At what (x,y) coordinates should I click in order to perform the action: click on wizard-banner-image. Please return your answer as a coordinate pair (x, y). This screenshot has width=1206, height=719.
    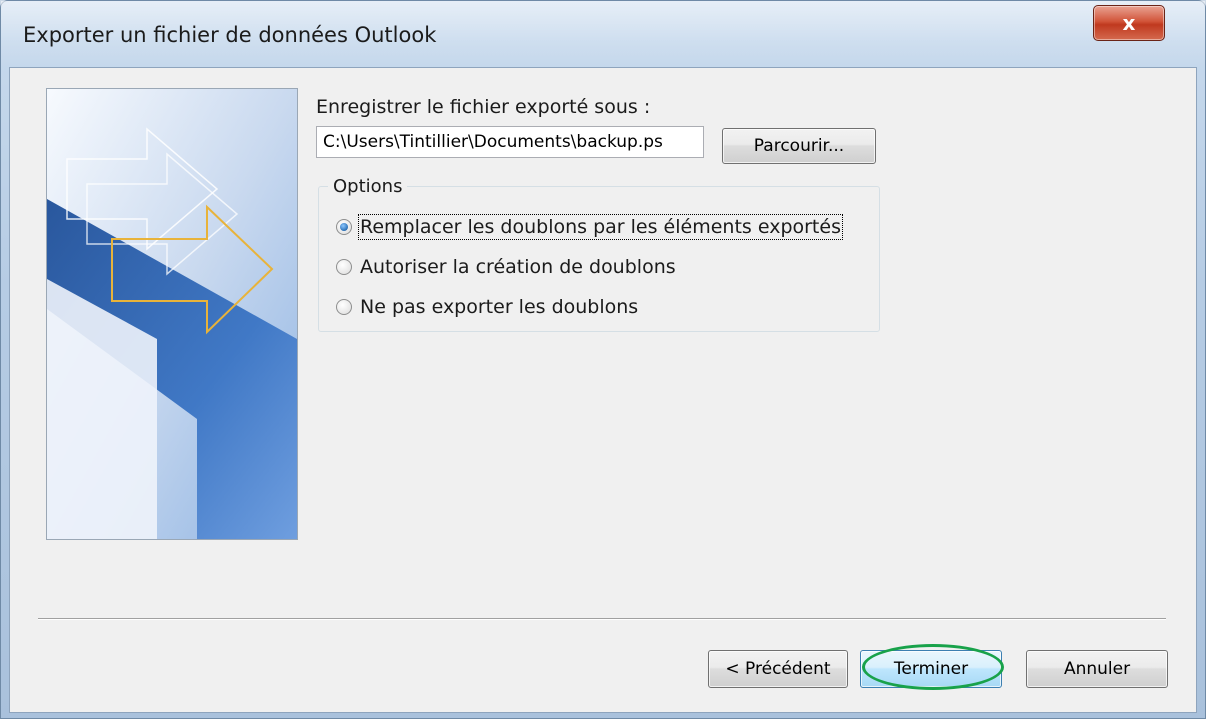
    Looking at the image, I should click on (172, 314).